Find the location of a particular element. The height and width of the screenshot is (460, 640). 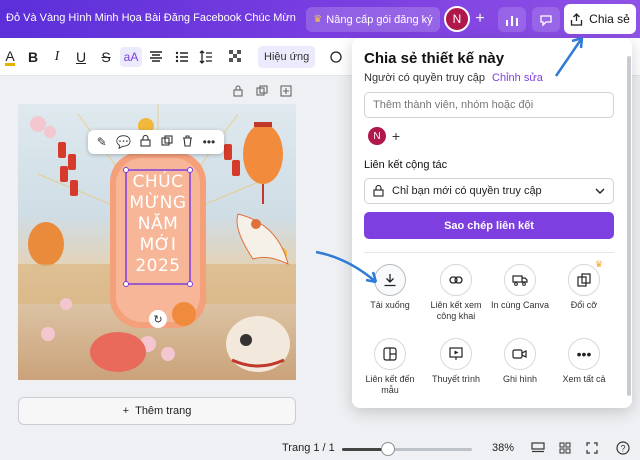

template-link-option: Liên kết đến mẫu is located at coordinates (390, 367).